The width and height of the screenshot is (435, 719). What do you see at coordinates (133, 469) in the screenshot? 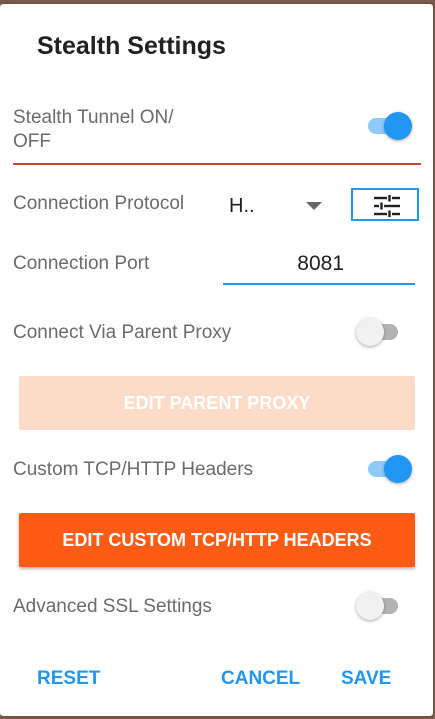
I see `custom-headers-label: Custom TCP/HTTP Headers` at bounding box center [133, 469].